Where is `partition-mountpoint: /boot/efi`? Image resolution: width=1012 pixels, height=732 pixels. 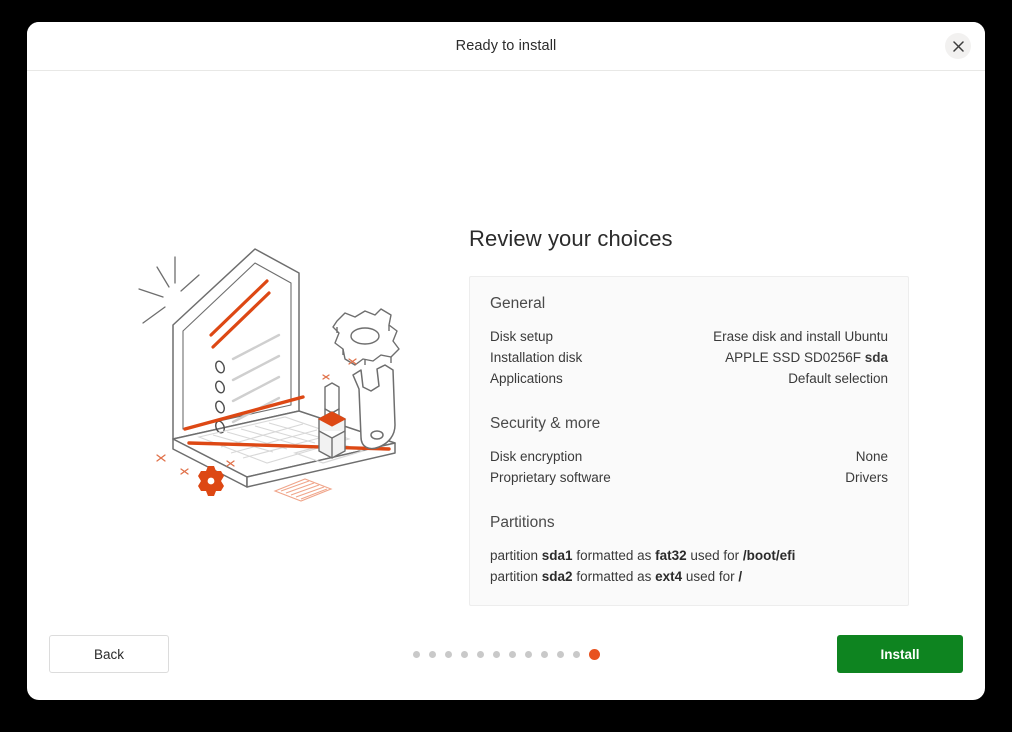 partition-mountpoint: /boot/efi is located at coordinates (769, 555).